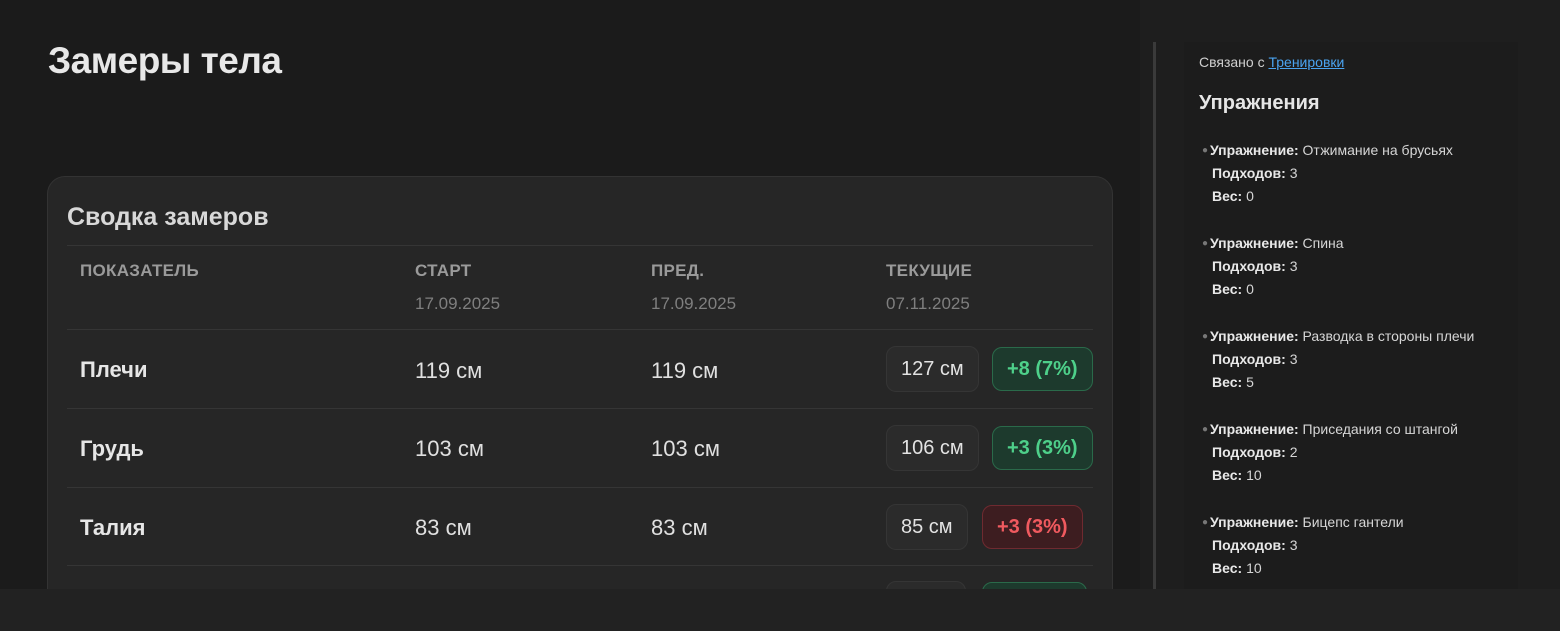 This screenshot has width=1560, height=631. What do you see at coordinates (140, 270) in the screenshot?
I see `col-header-metric: Показатель` at bounding box center [140, 270].